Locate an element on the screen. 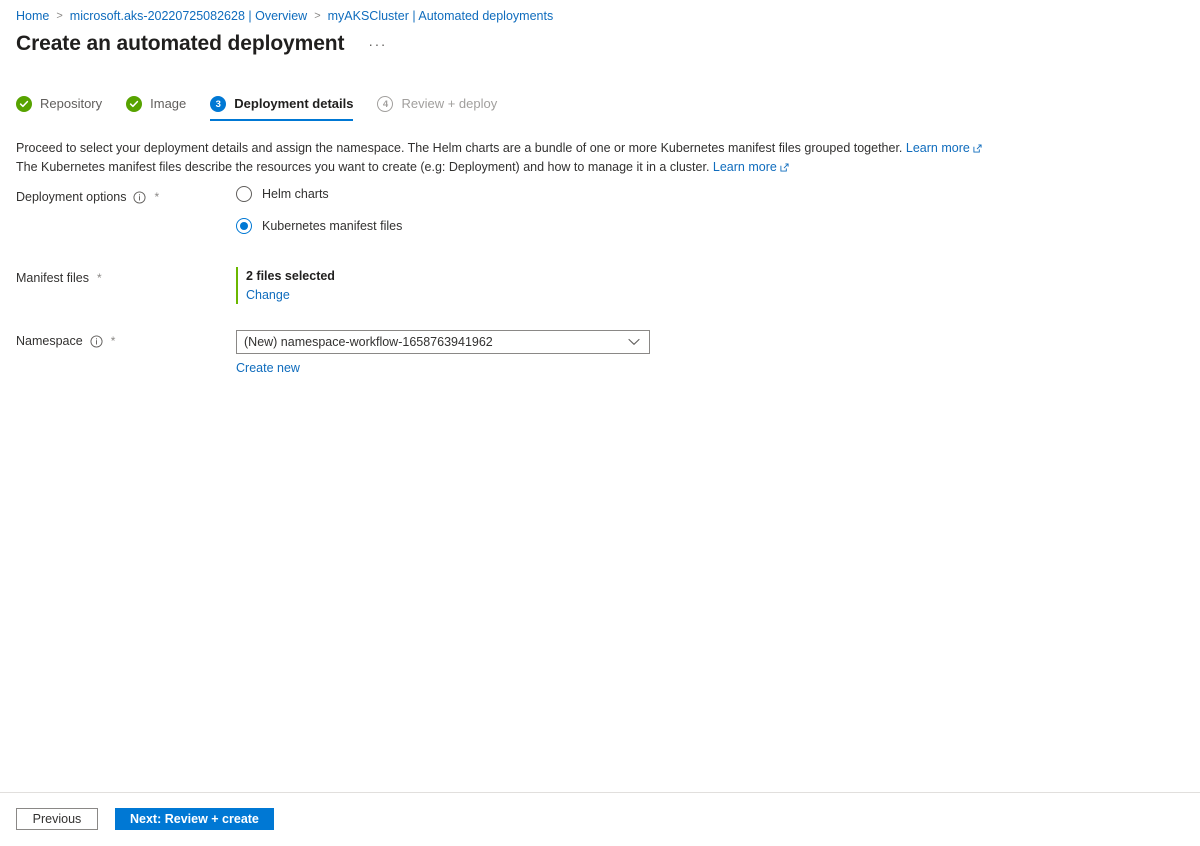  field-manifest-files: Manifest files * 2 files selected Change is located at coordinates (600, 285).